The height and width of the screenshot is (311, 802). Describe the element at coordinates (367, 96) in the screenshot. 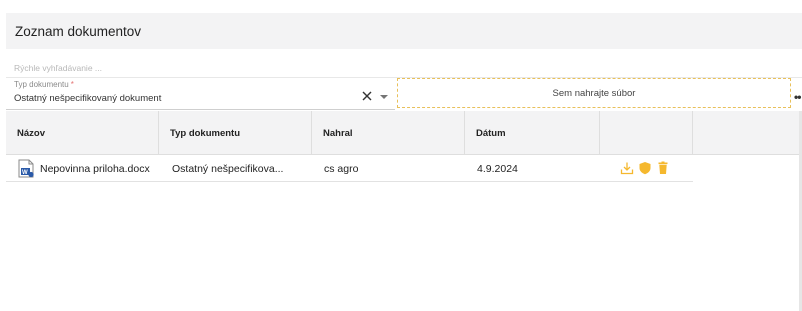

I see `clear-icon` at that location.